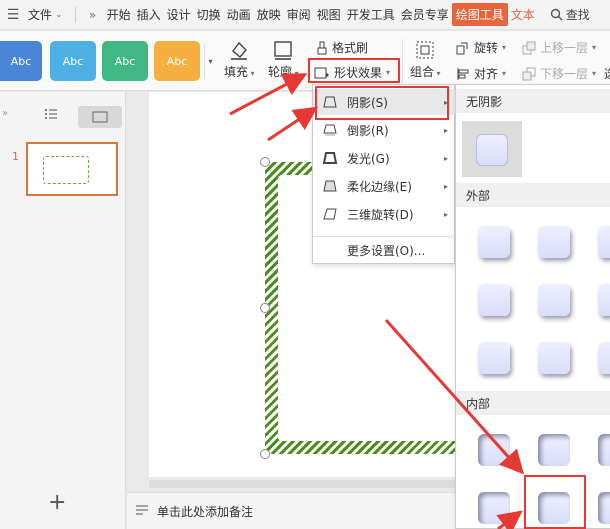 This screenshot has width=610, height=529. Describe the element at coordinates (304, 484) in the screenshot. I see `horizontal-scrollbar` at that location.